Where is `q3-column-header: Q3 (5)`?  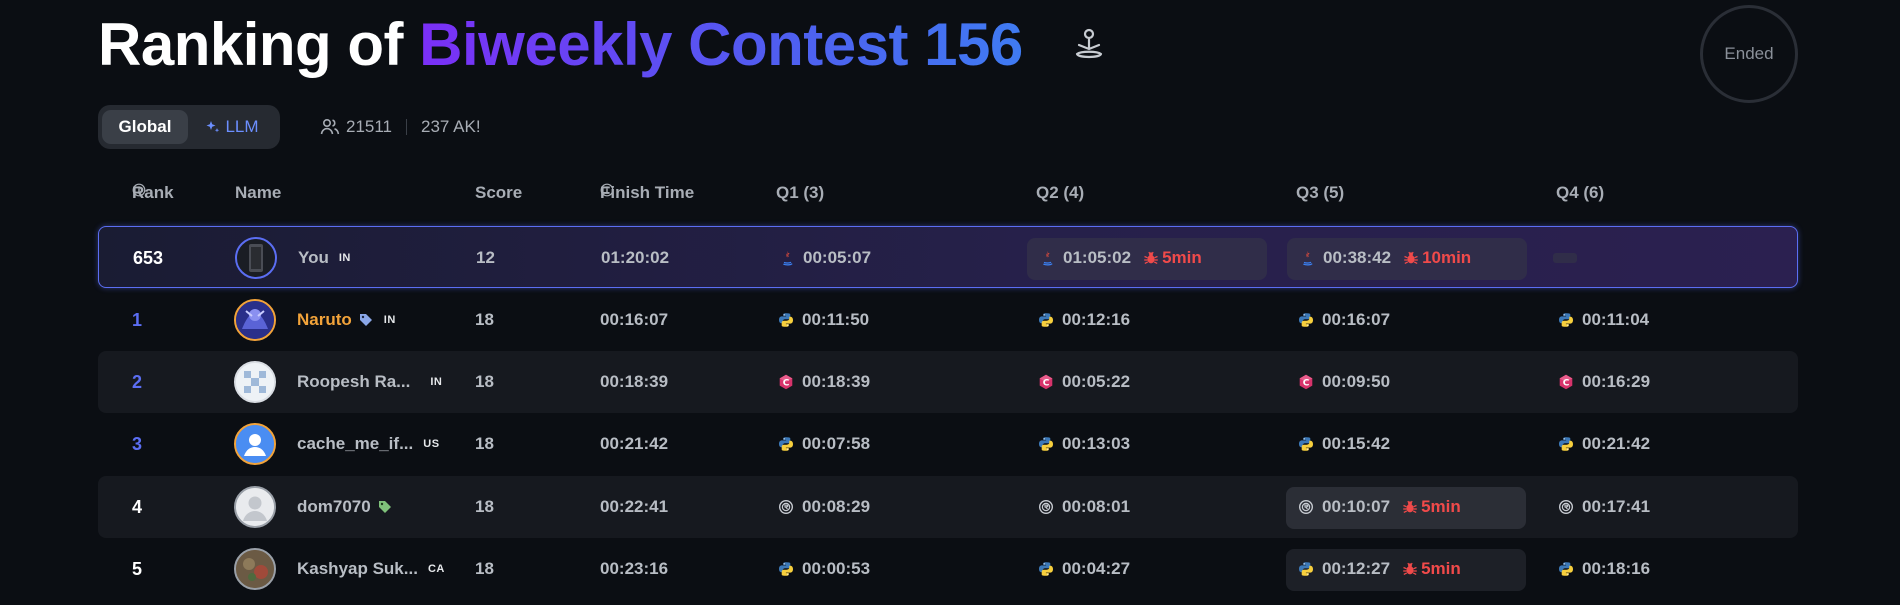
q3-column-header: Q3 (5) is located at coordinates (1320, 192).